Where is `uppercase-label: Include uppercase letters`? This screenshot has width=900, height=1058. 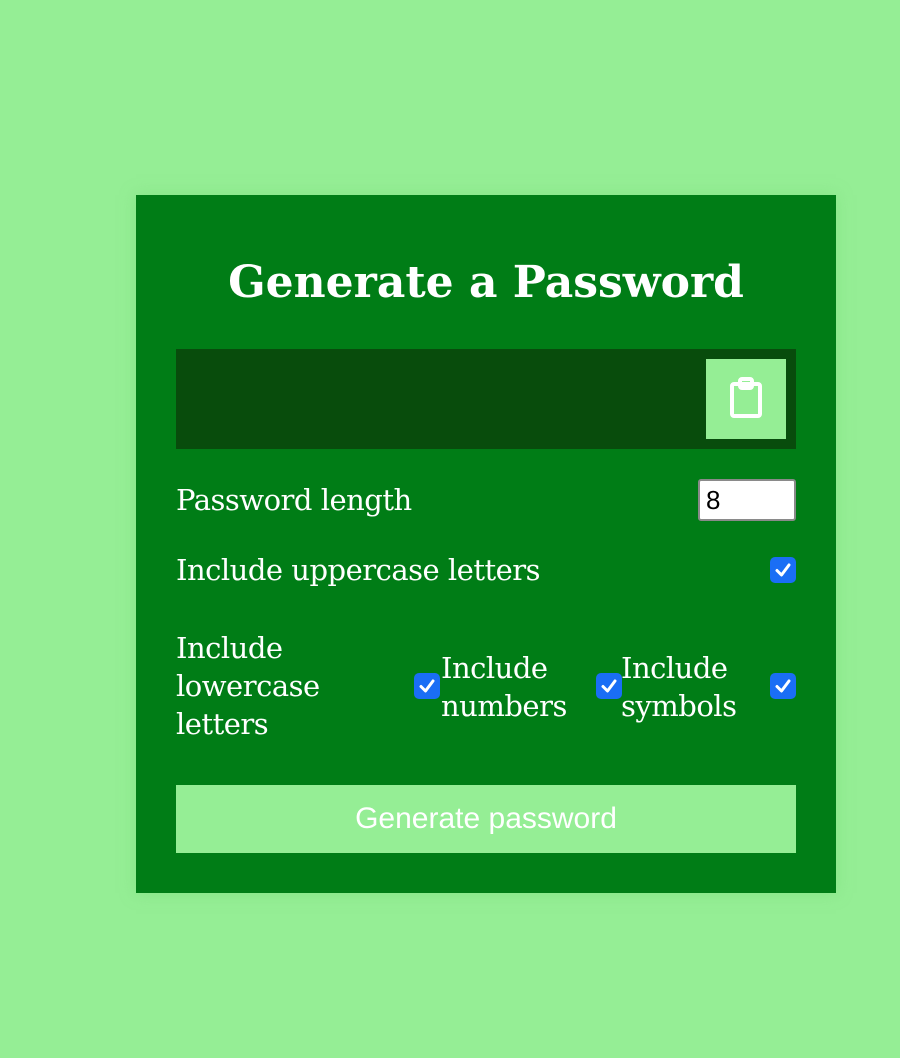 uppercase-label: Include uppercase letters is located at coordinates (358, 570).